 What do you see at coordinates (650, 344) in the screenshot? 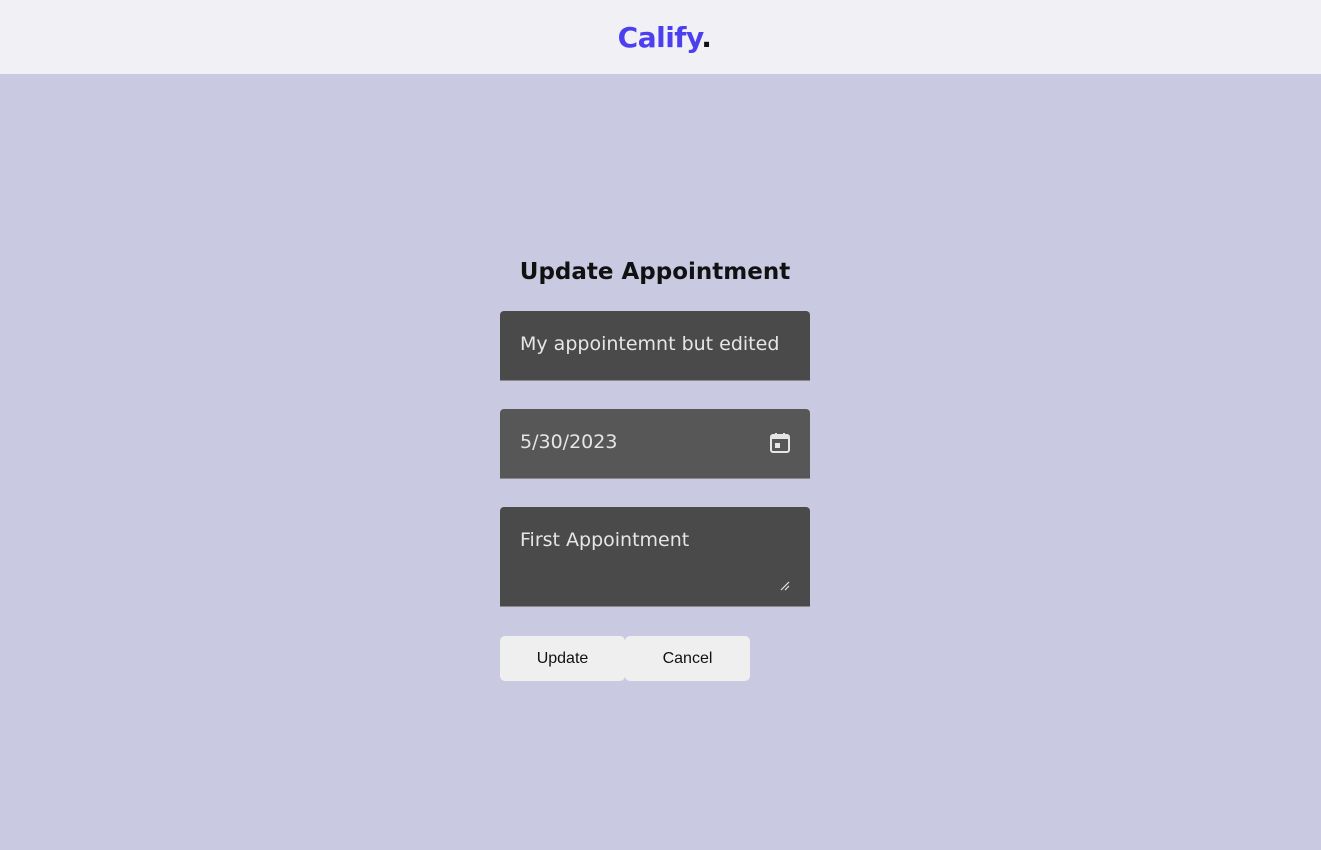
I see `appointment-title-value: My appointemnt but edited` at bounding box center [650, 344].